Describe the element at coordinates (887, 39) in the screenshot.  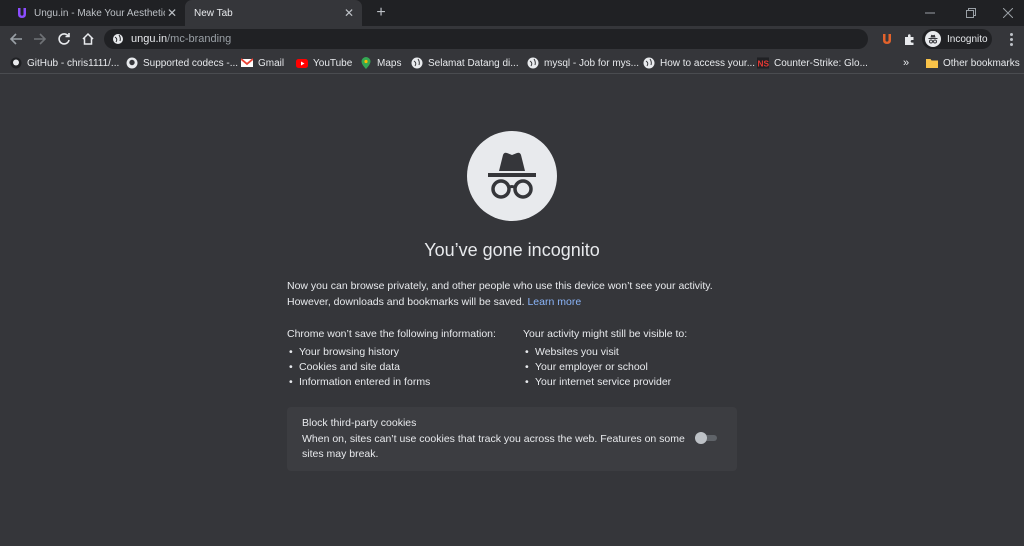
I see `ungu-extension-icon` at that location.